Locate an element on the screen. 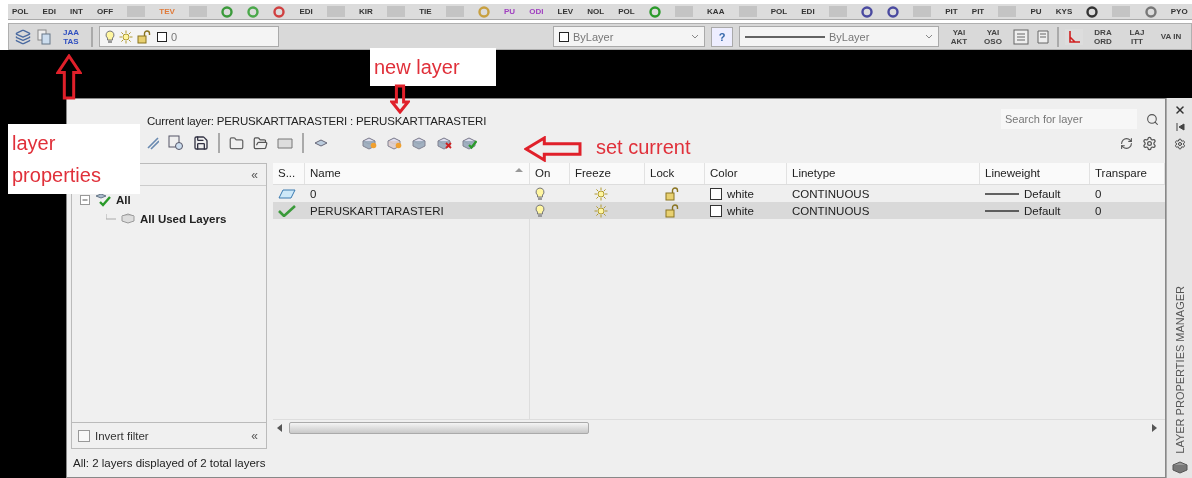 This screenshot has height=478, width=1192. close-icon is located at coordinates (1179, 110).